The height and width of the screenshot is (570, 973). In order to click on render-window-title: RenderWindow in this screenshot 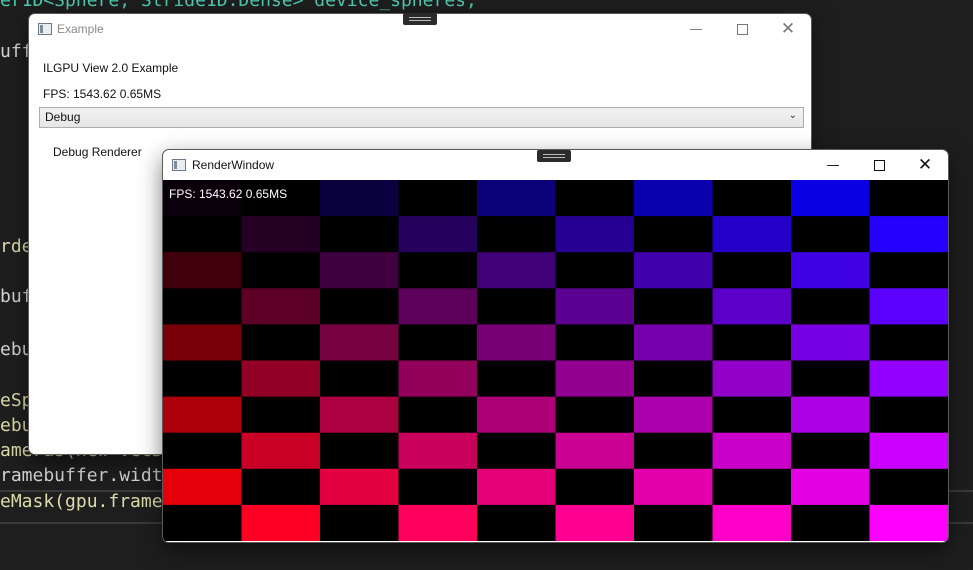, I will do `click(233, 165)`.